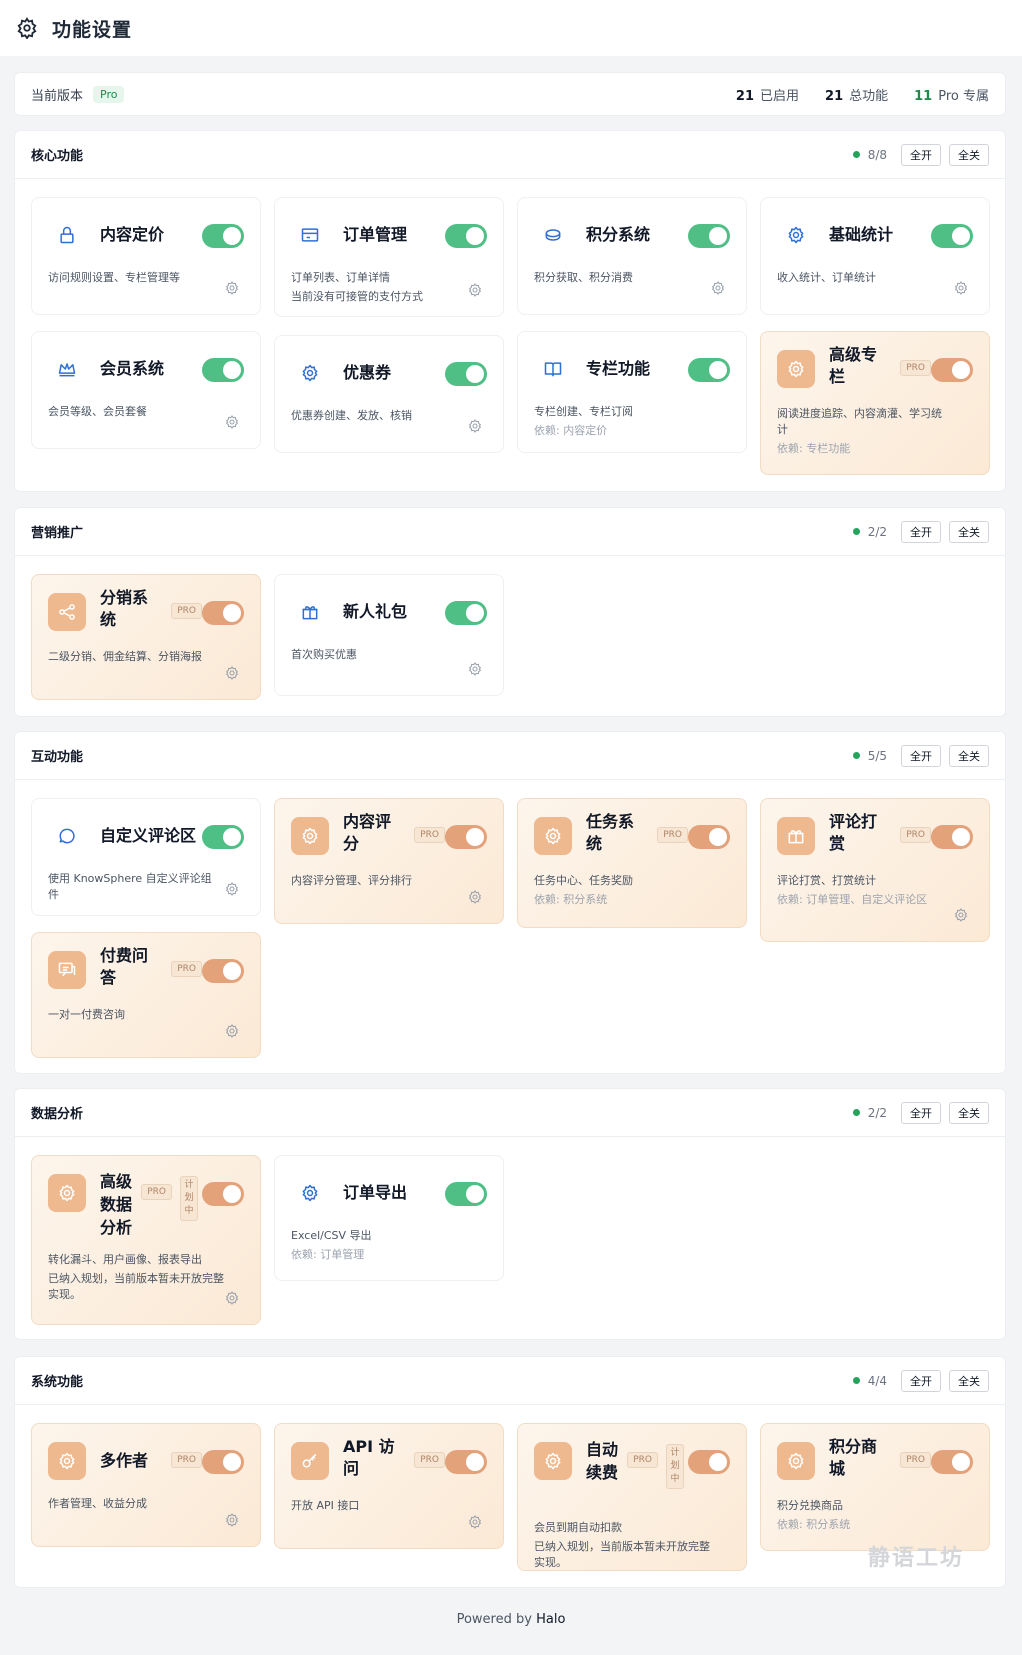 This screenshot has height=1655, width=1022. What do you see at coordinates (146, 637) in the screenshot?
I see `feature-card: 分销系统 PRO 二级分销、佣金结算、分销海报` at bounding box center [146, 637].